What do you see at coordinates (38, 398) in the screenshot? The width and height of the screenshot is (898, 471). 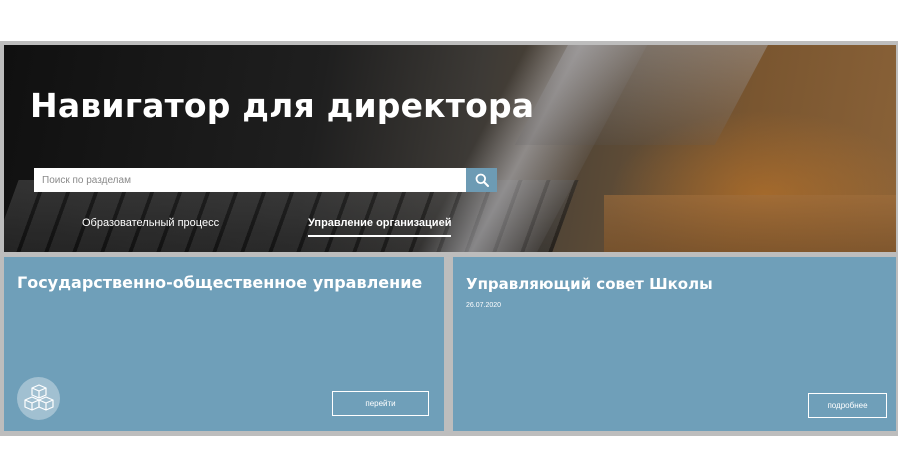 I see `blocks-icon` at bounding box center [38, 398].